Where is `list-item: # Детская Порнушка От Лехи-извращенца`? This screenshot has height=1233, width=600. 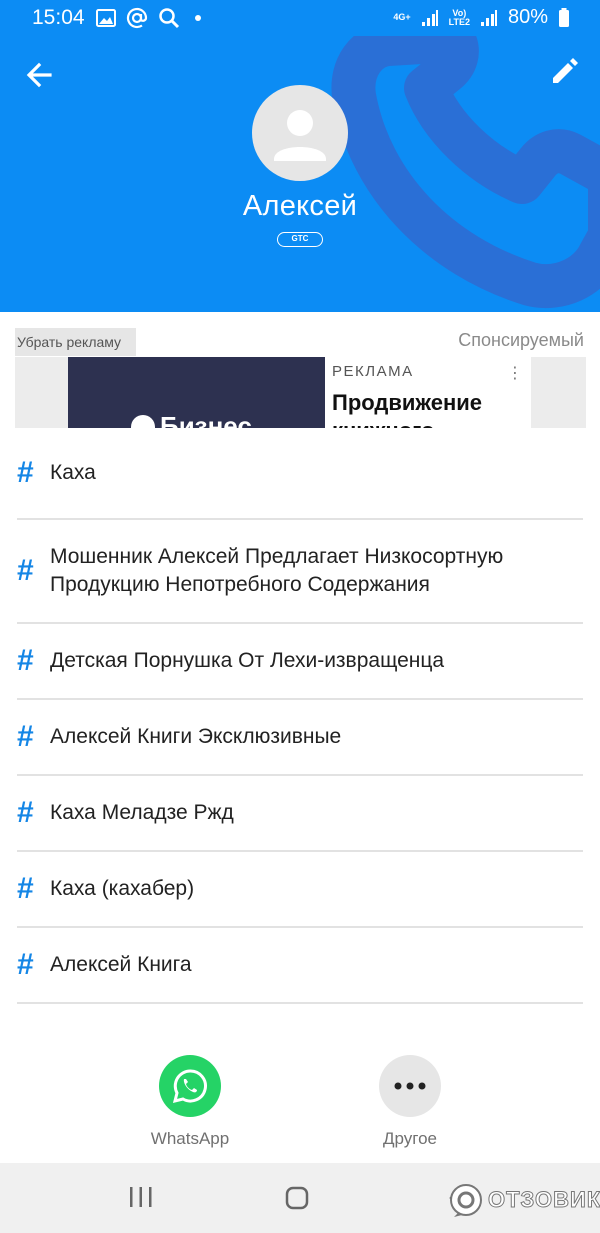
list-item: # Детская Порнушка От Лехи-извращенца is located at coordinates (300, 662).